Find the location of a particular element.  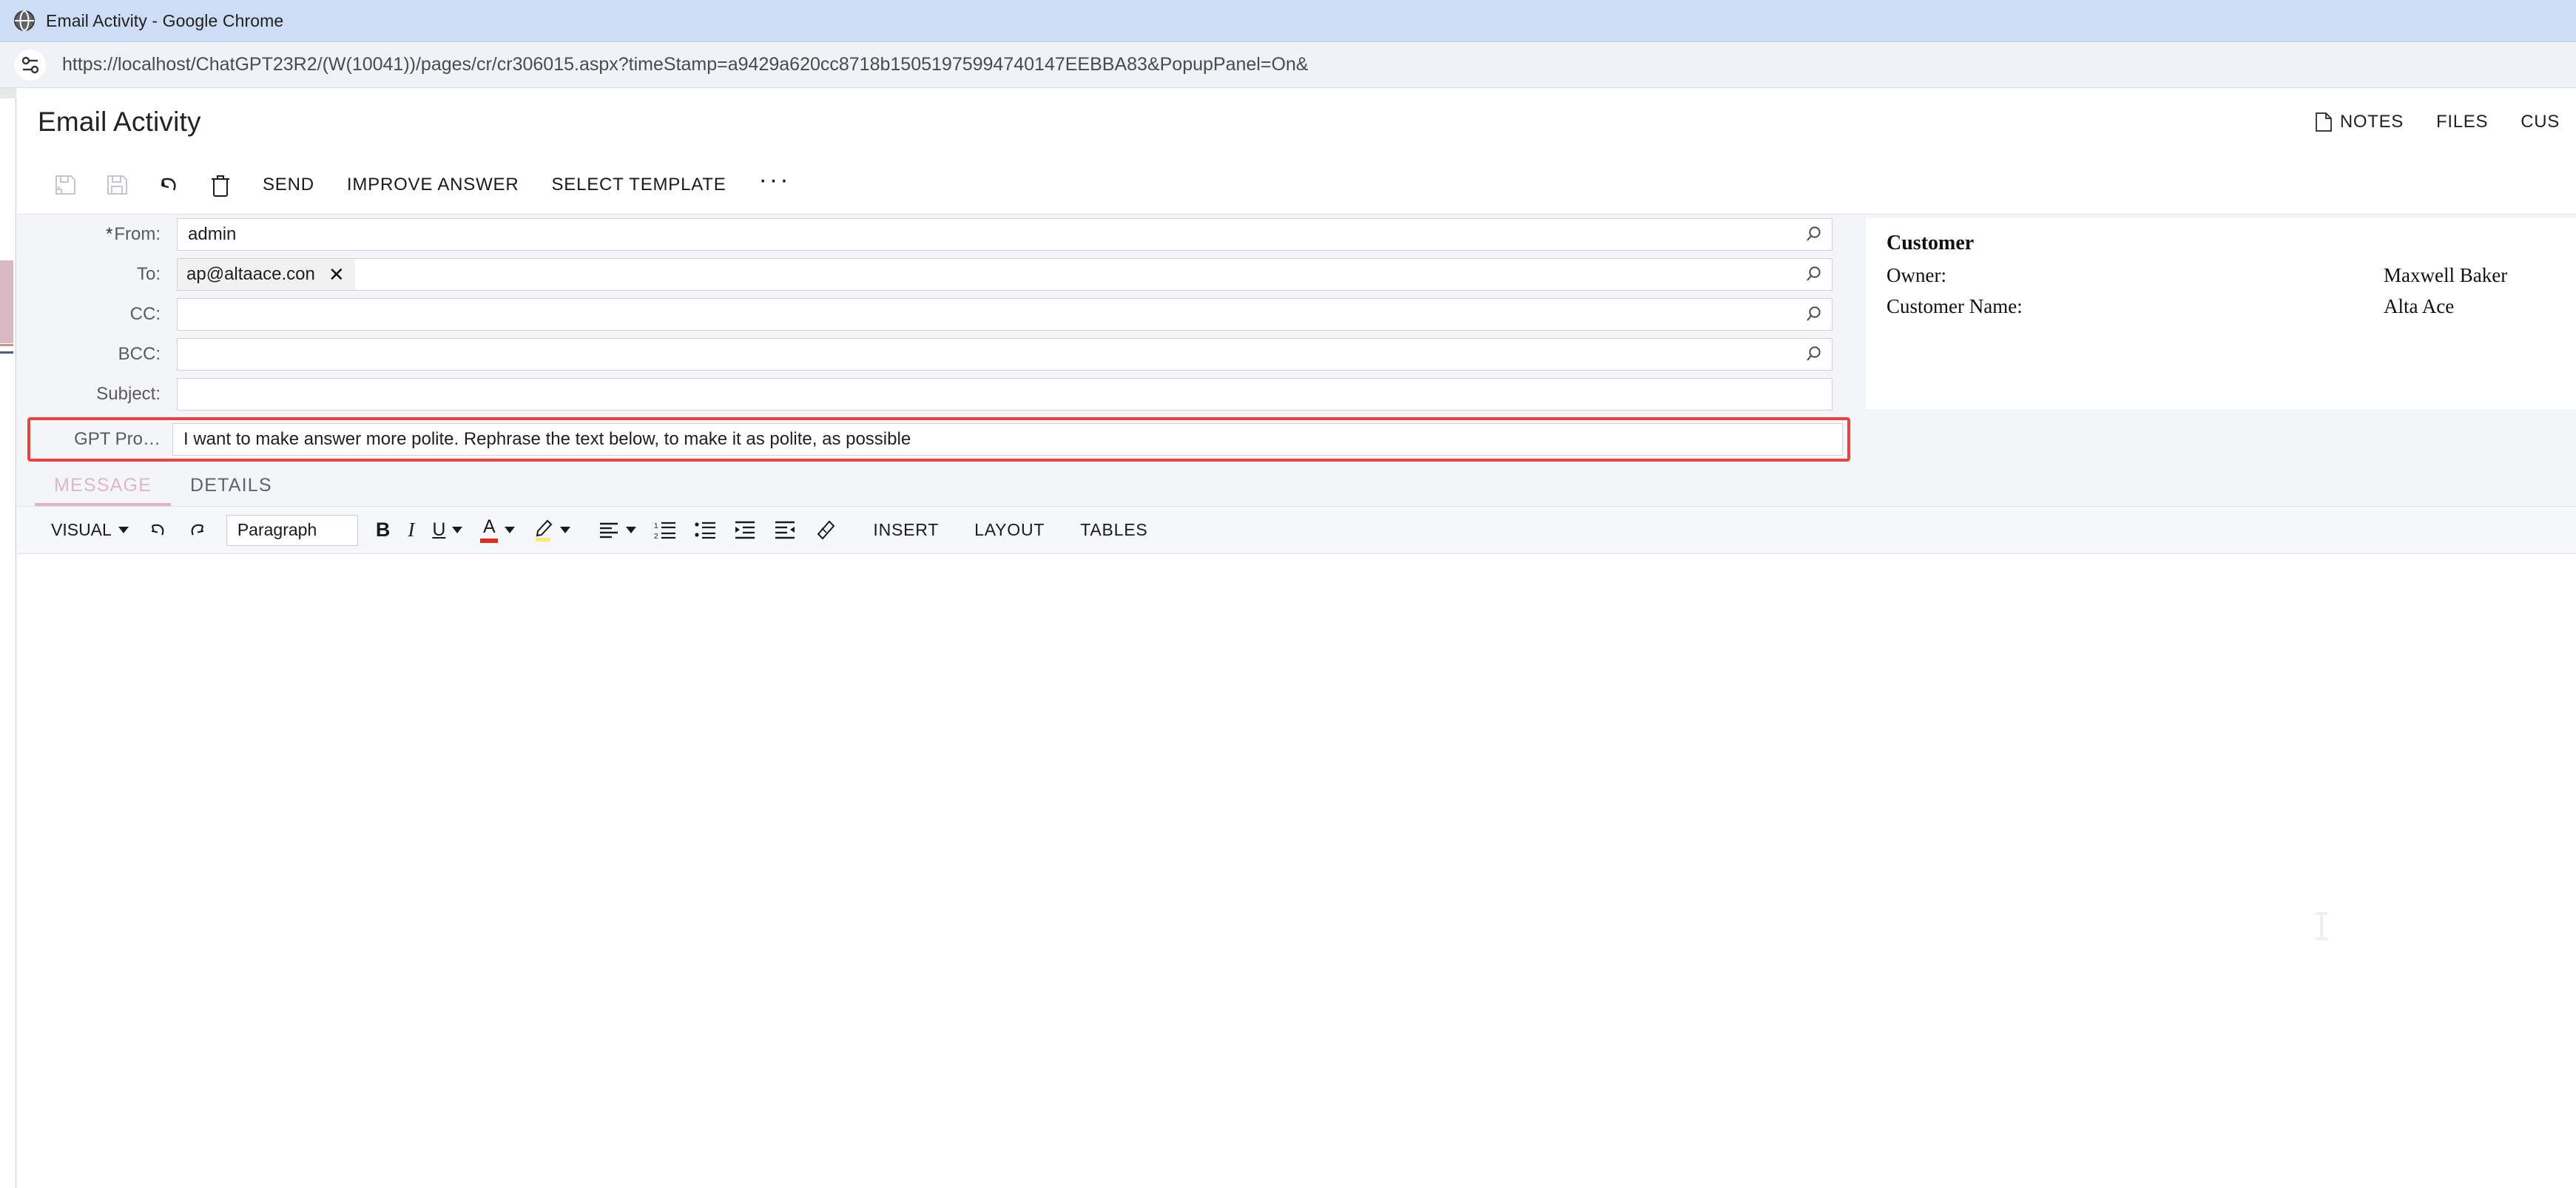

browser-titlebar: Email Activity - Google Chrome is located at coordinates (1288, 21).